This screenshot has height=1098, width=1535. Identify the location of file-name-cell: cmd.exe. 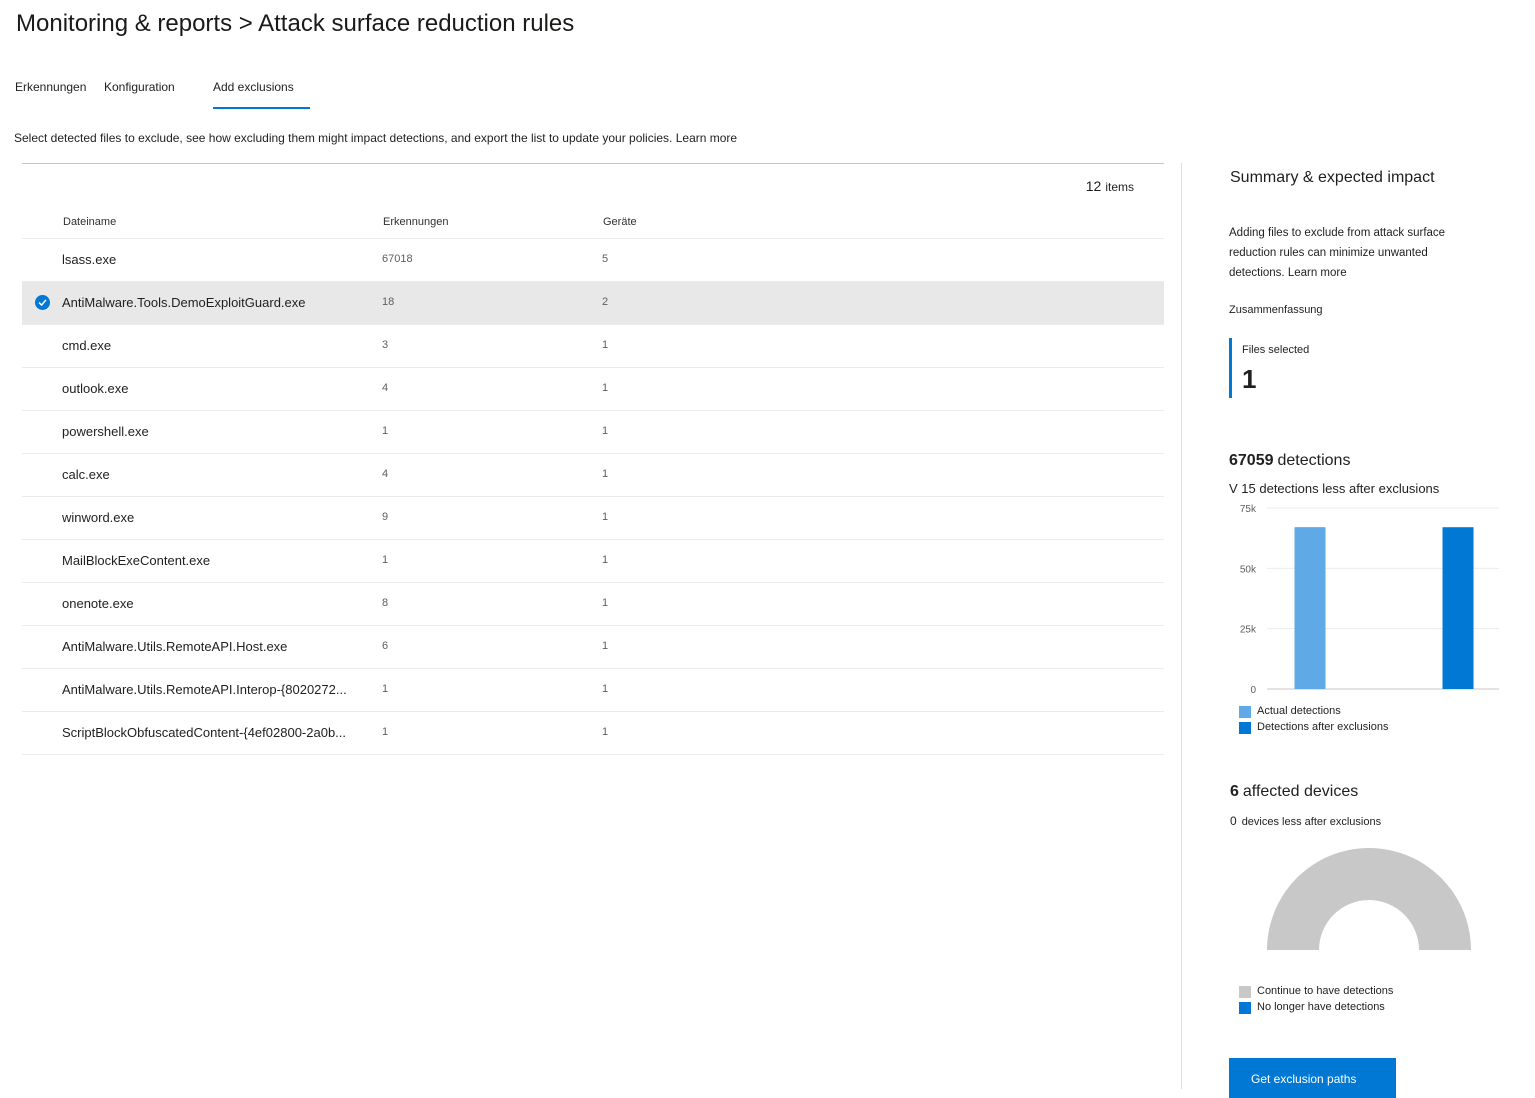
(87, 345).